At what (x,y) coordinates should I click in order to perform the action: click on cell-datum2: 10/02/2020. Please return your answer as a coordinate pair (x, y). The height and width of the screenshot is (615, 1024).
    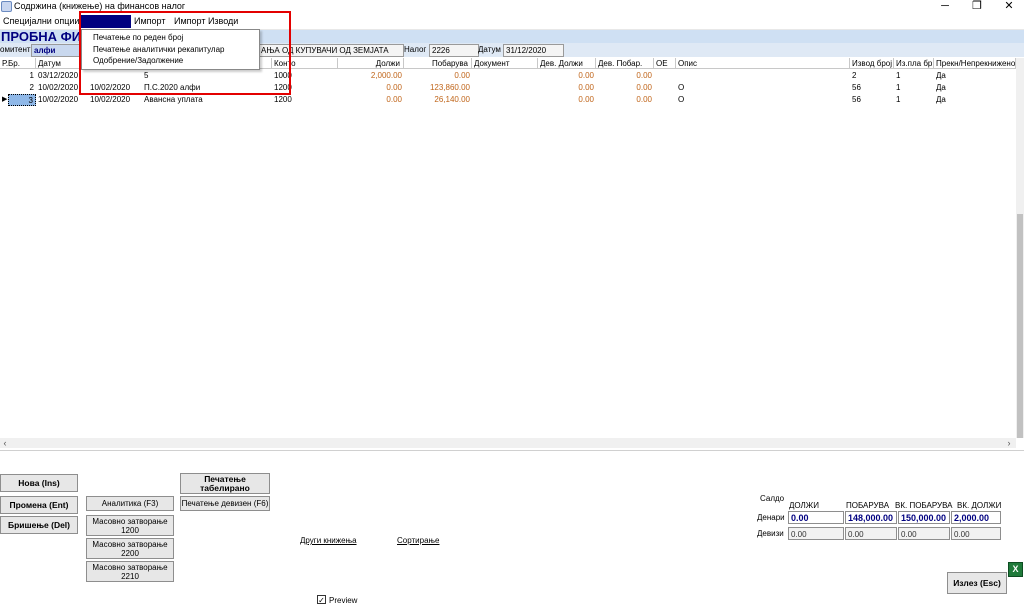
    Looking at the image, I should click on (110, 99).